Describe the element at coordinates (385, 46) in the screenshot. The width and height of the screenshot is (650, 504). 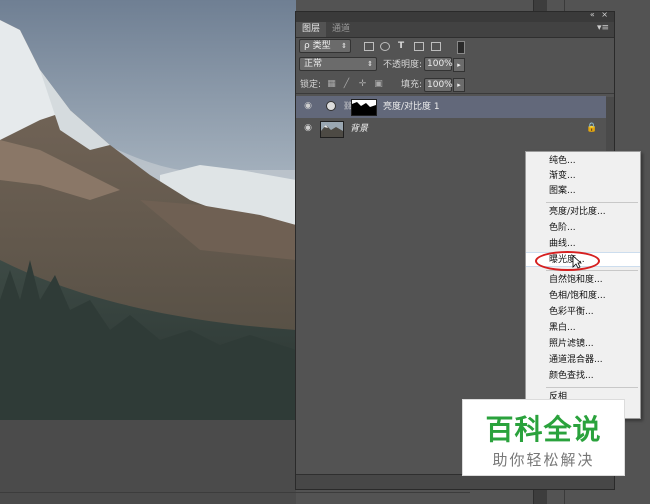
I see `adjustment-filter-icon` at that location.